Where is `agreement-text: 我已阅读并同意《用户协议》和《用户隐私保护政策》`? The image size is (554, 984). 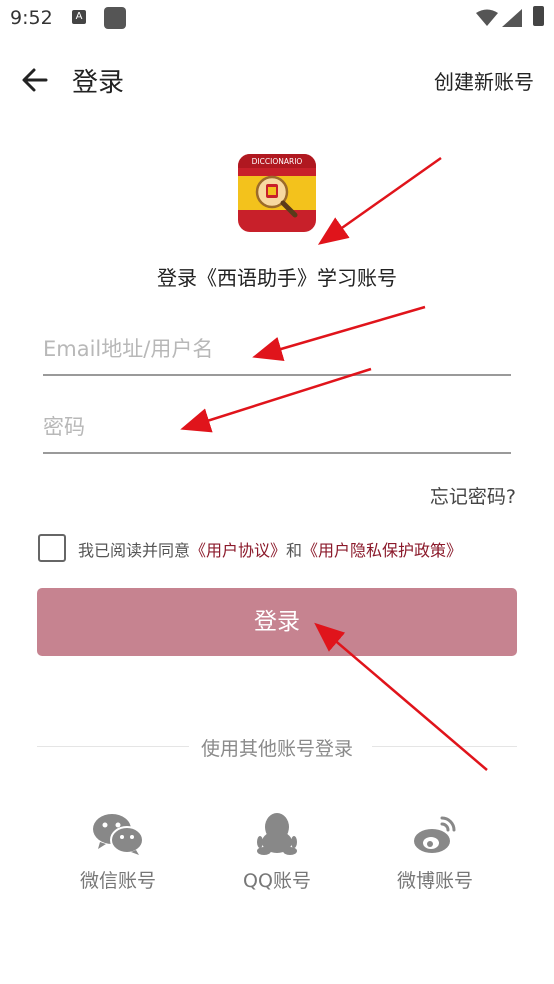
agreement-text: 我已阅读并同意《用户协议》和《用户隐私保护政策》 is located at coordinates (270, 549).